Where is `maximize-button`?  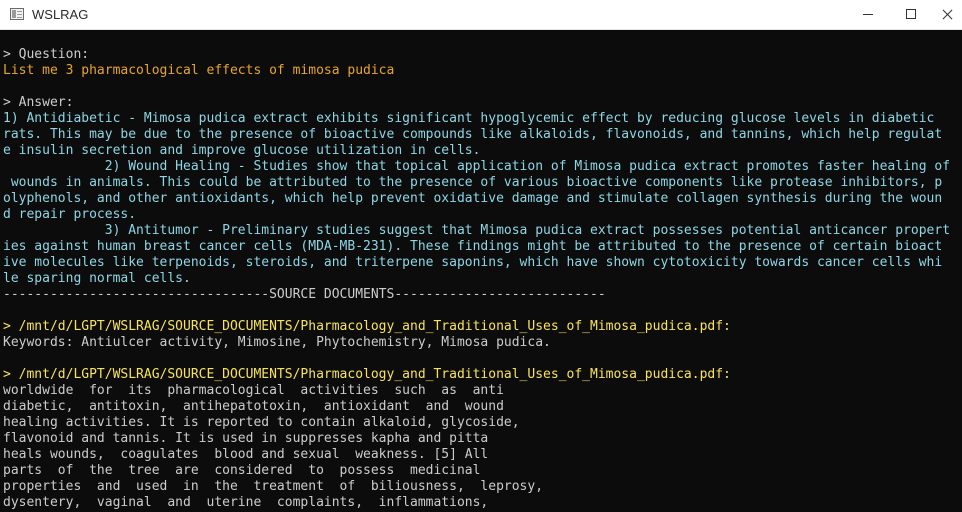
maximize-button is located at coordinates (911, 15).